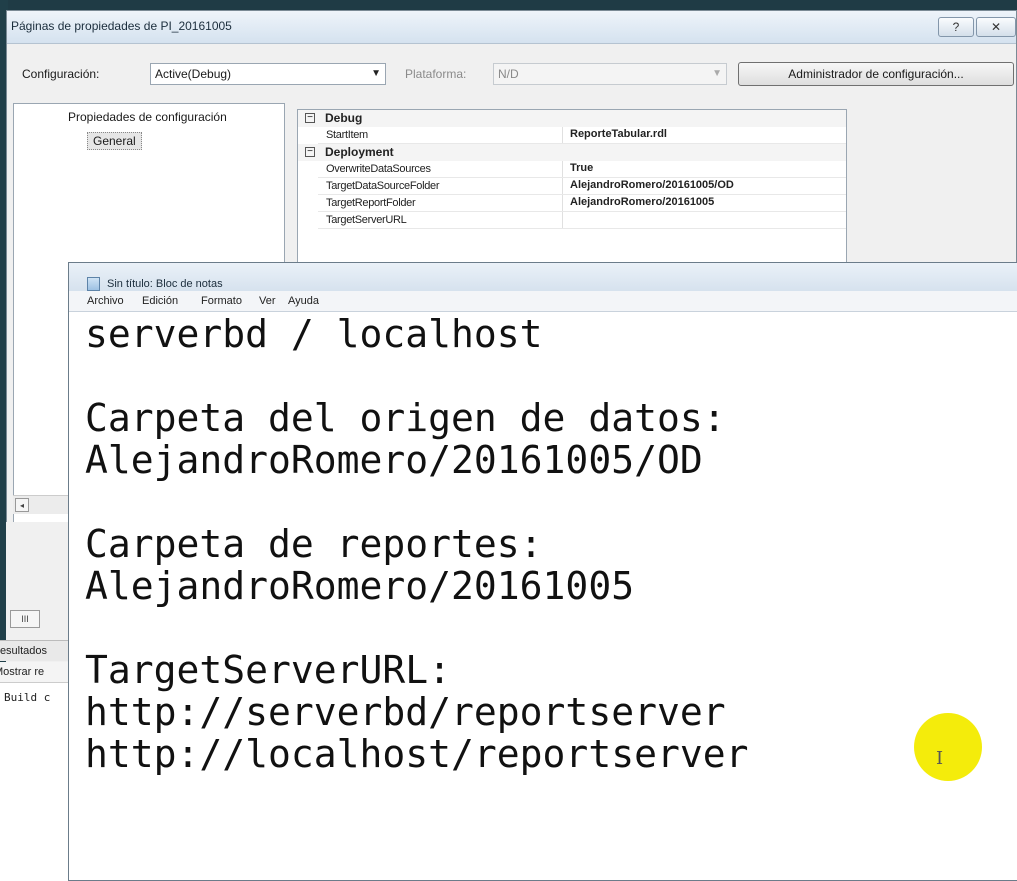  I want to click on platform-value: N/D, so click(508, 74).